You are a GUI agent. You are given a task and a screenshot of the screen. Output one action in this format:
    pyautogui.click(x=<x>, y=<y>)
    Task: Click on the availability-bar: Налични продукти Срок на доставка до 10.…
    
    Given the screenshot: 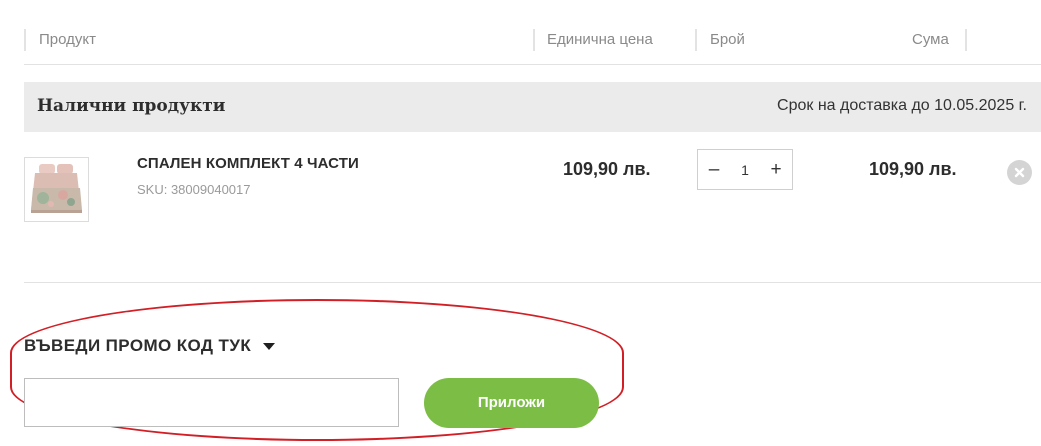 What is the action you would take?
    pyautogui.click(x=532, y=107)
    